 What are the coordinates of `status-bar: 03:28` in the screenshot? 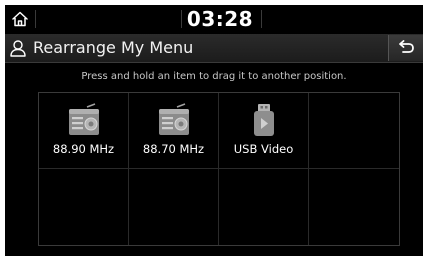 It's located at (214, 19).